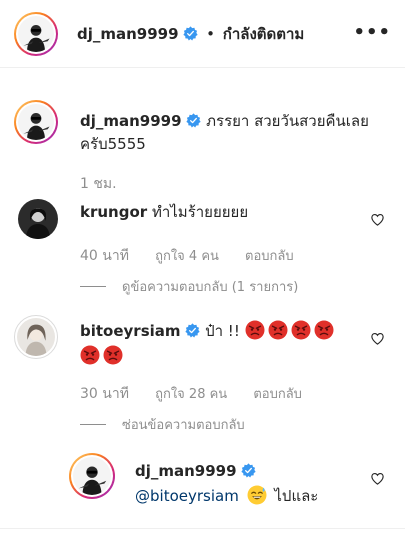 The height and width of the screenshot is (538, 405). What do you see at coordinates (186, 471) in the screenshot?
I see `reply-username: dj_man9999` at bounding box center [186, 471].